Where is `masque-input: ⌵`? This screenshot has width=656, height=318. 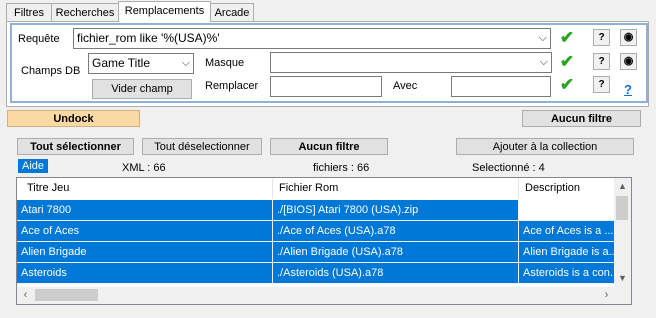 masque-input: ⌵ is located at coordinates (411, 62).